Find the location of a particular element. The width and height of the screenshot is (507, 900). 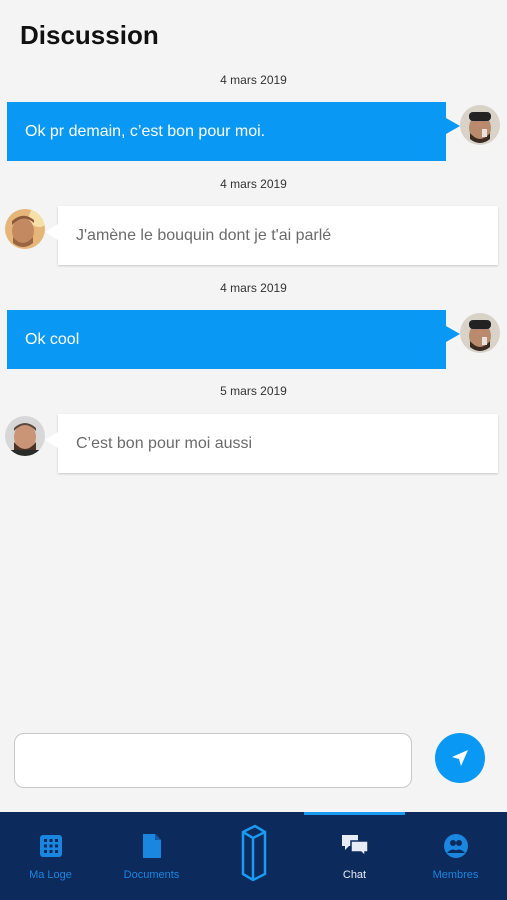

page-title: Discussion is located at coordinates (89, 35).